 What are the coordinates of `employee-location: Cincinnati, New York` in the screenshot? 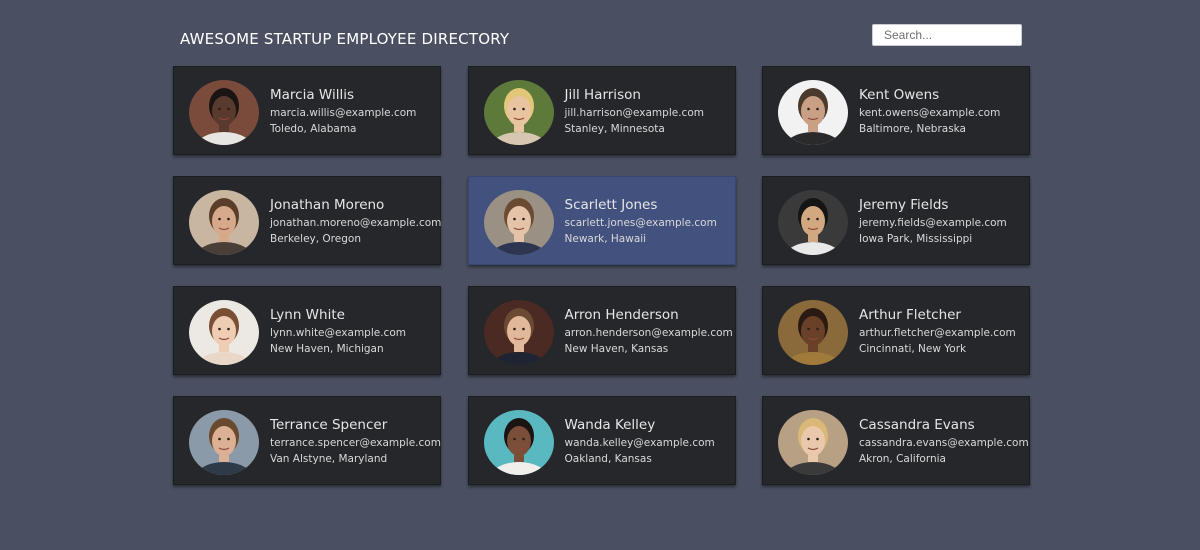 It's located at (913, 349).